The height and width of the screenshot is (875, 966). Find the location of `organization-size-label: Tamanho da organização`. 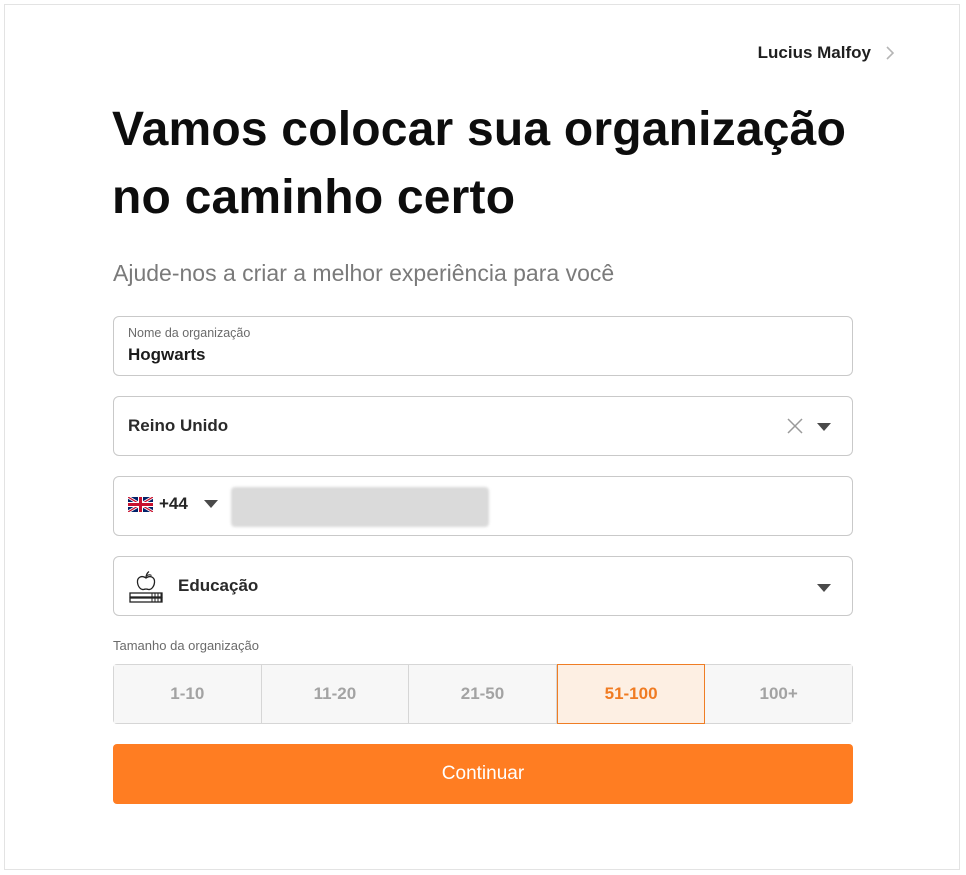

organization-size-label: Tamanho da organização is located at coordinates (186, 645).